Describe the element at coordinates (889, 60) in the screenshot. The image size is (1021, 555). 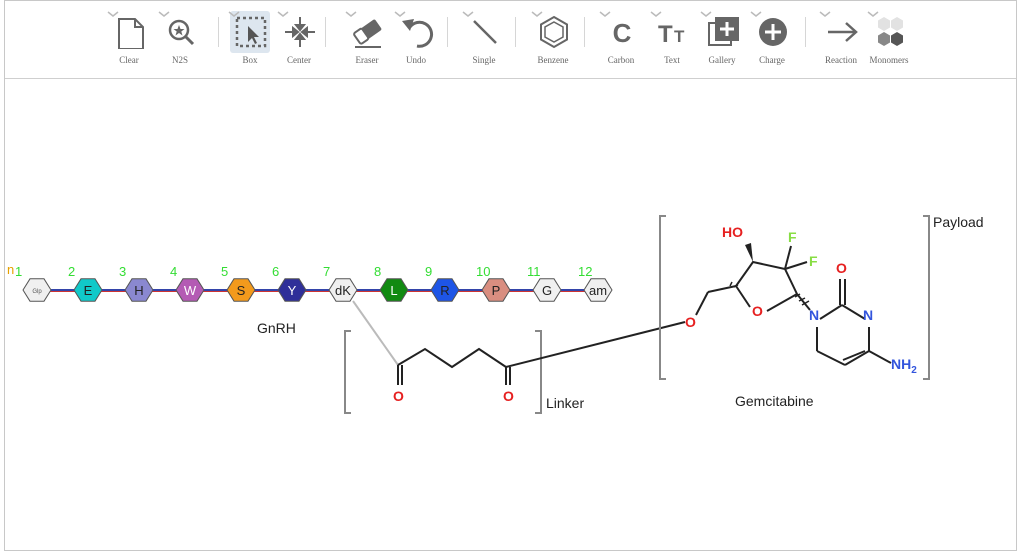
I see `tool-label: Monomers` at that location.